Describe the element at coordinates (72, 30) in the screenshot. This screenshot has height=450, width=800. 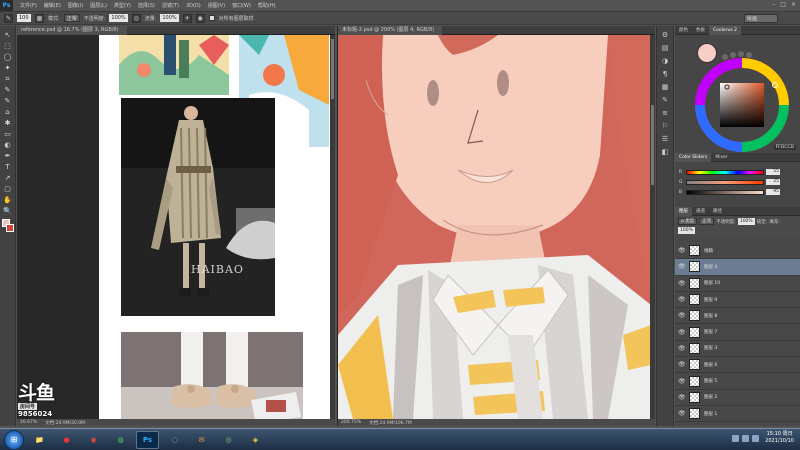
I see `reference-document-tab: reference.psd @ 16.7% (图层 3, RGB/8)` at that location.